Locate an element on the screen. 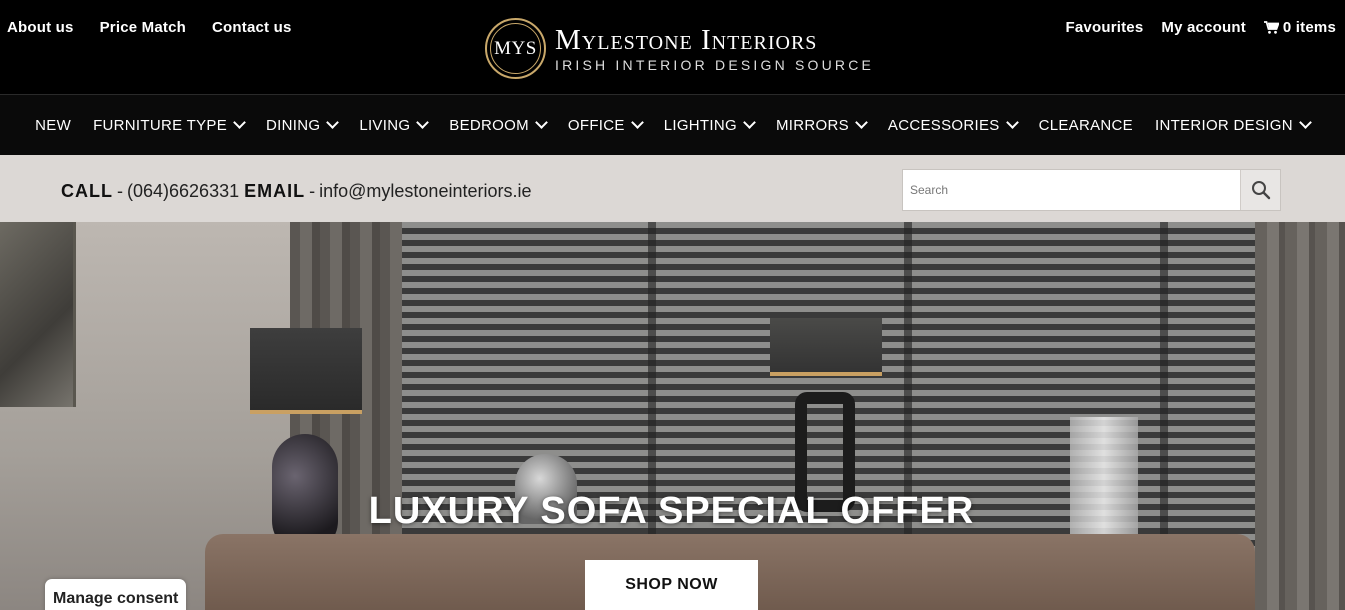  nav-item-dining: DINING is located at coordinates (303, 125).